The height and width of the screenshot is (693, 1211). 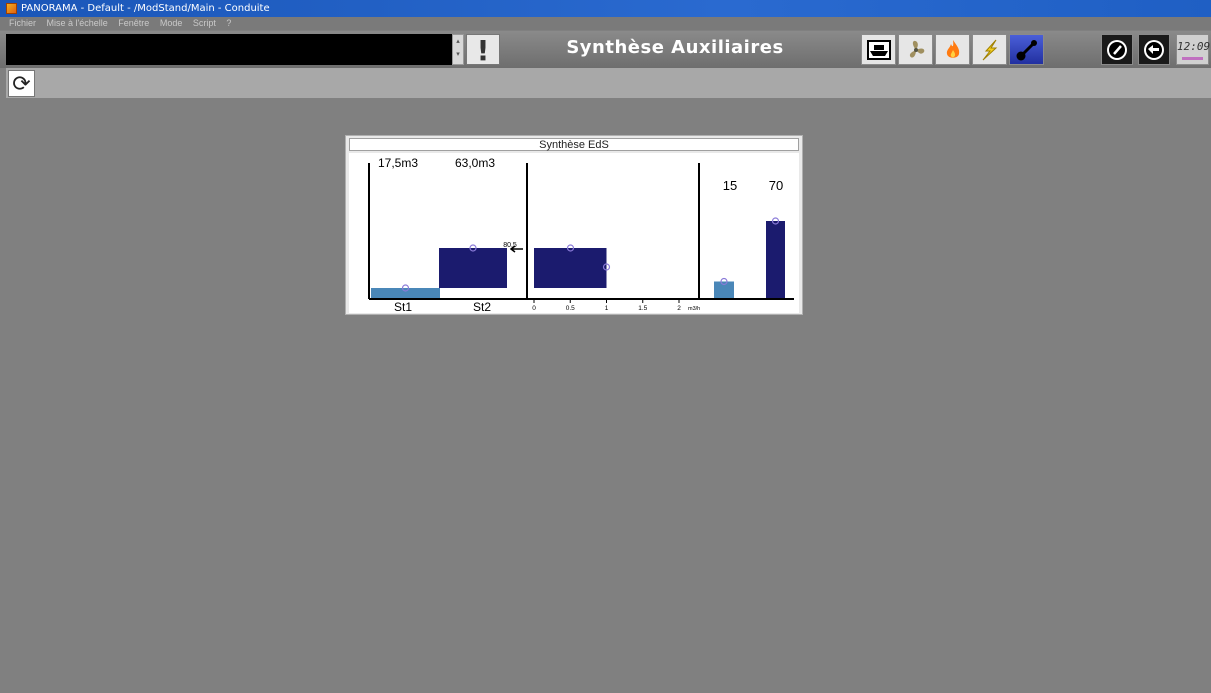 I want to click on ship-icon, so click(x=878, y=50).